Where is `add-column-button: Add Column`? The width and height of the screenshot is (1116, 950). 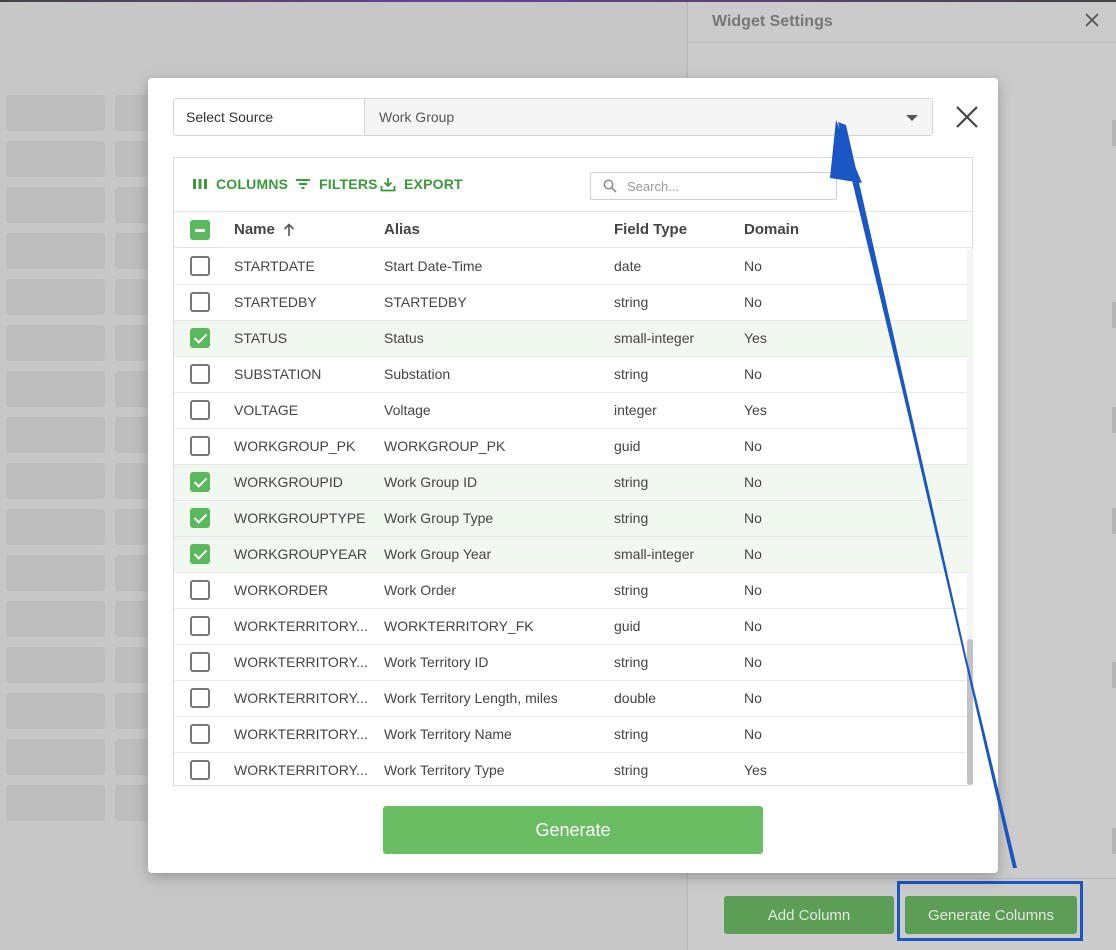
add-column-button: Add Column is located at coordinates (809, 915).